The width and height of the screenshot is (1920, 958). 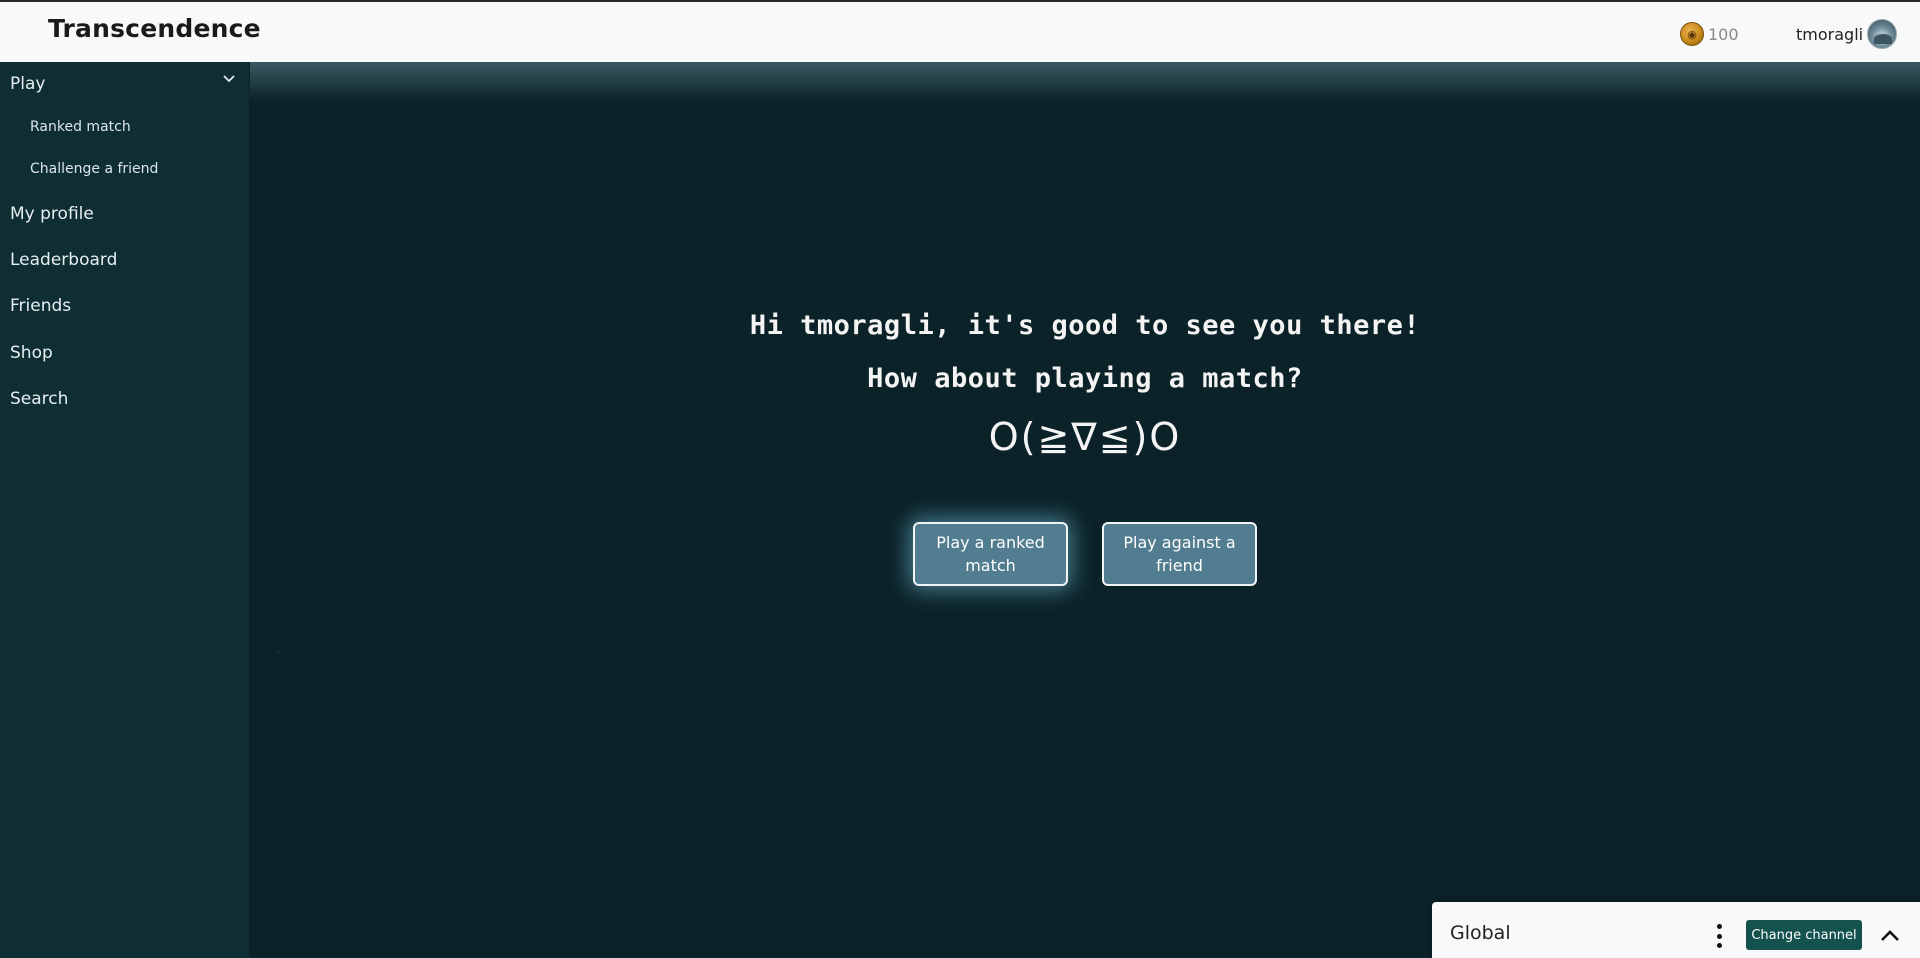 I want to click on sidebar-item-leaderboard: Leaderboard, so click(x=63, y=260).